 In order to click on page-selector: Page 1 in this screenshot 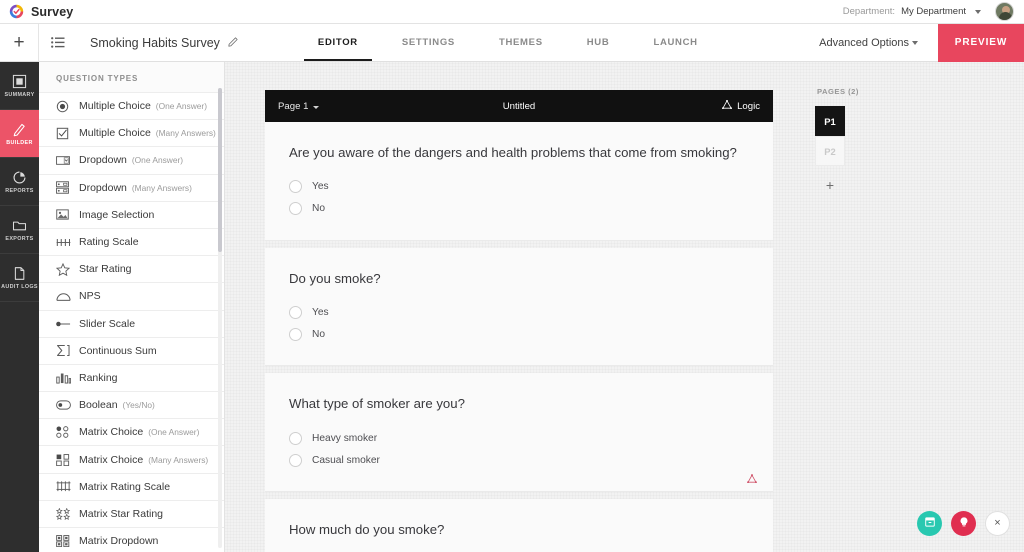, I will do `click(299, 106)`.